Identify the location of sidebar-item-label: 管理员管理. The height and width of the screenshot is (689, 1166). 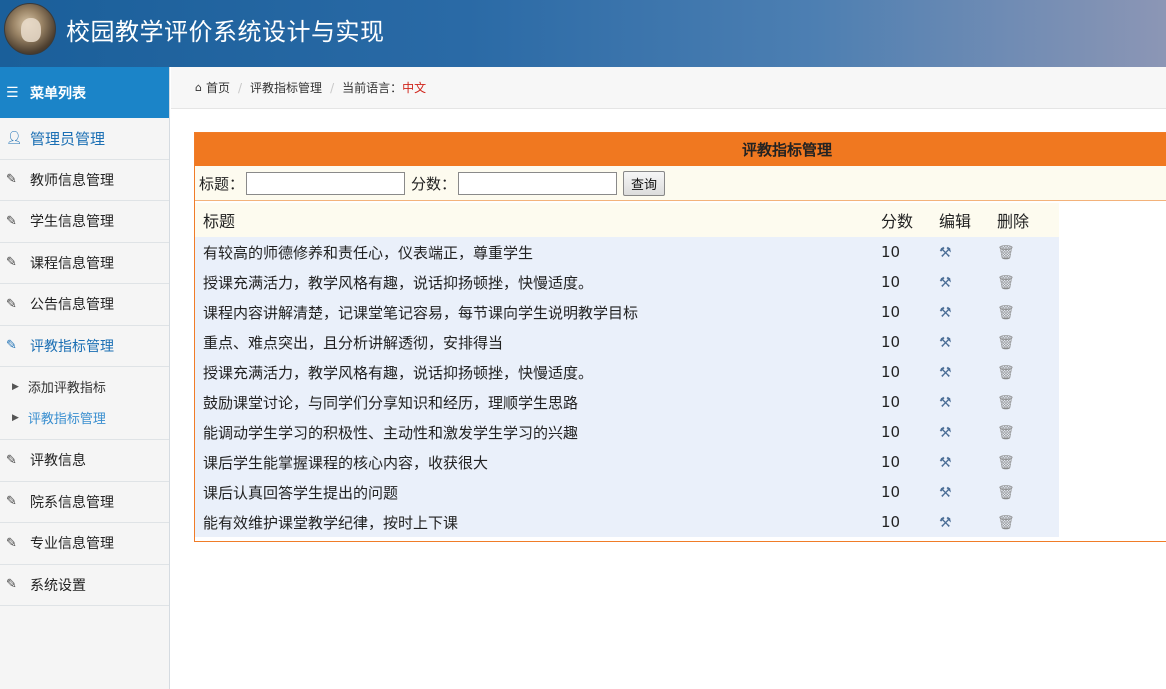
(68, 138).